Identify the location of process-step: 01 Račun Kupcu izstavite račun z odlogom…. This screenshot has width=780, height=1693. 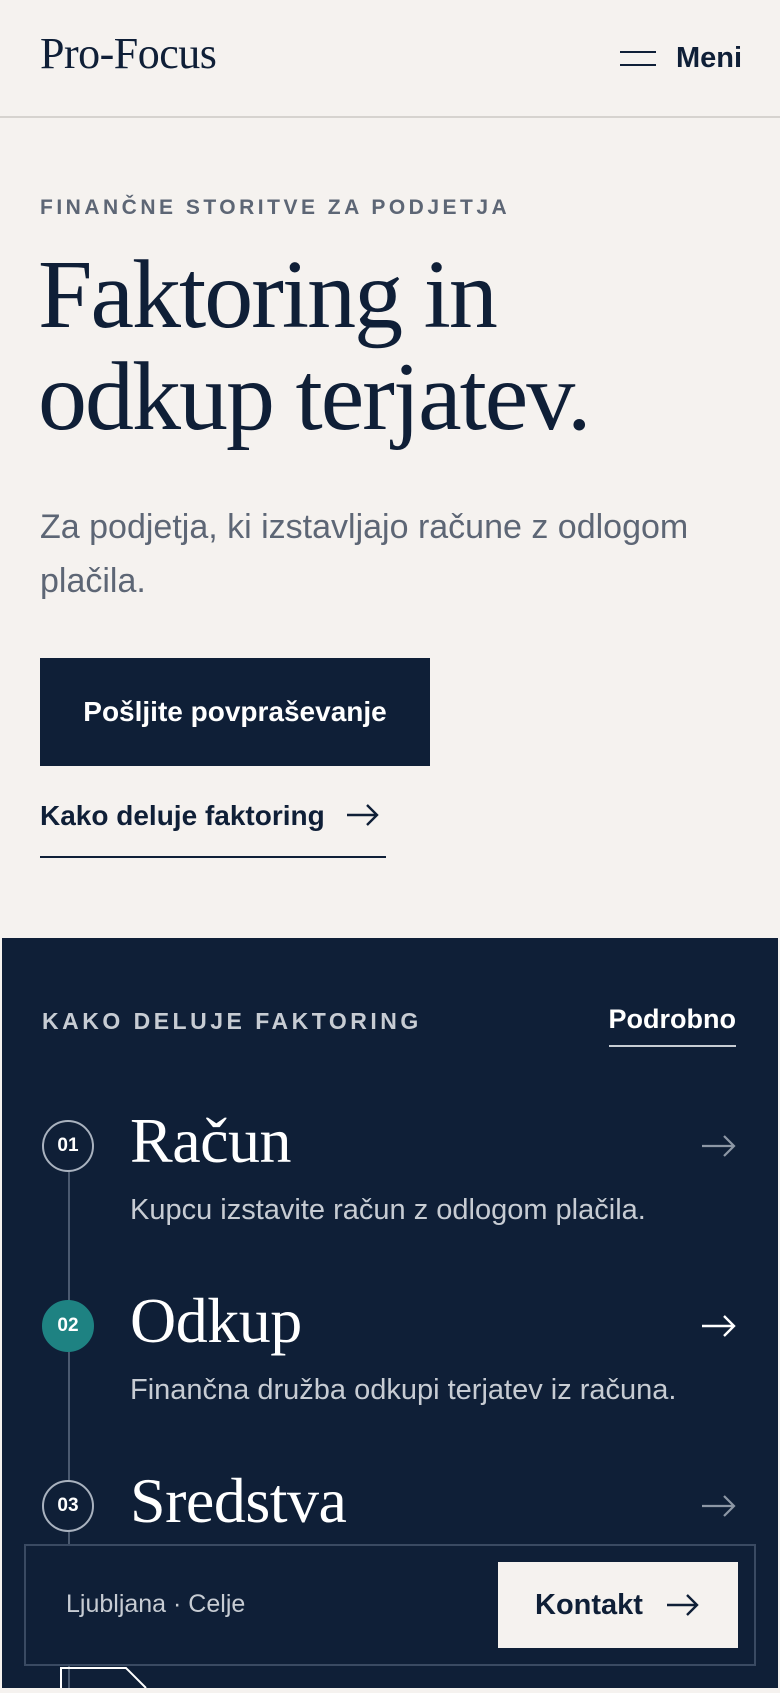
(390, 1191).